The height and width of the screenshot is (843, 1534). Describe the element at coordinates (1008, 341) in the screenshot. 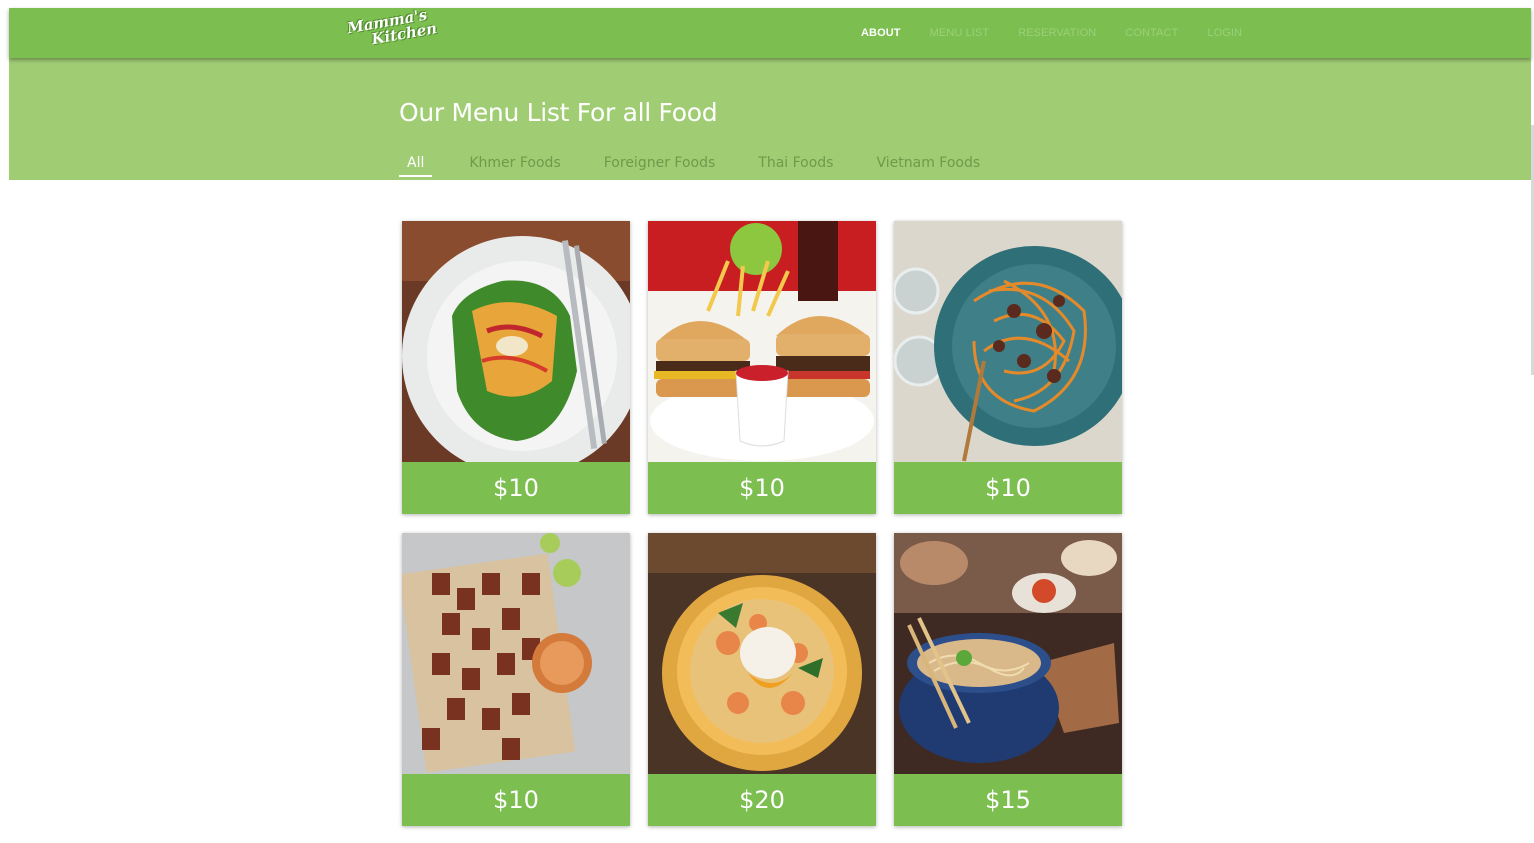

I see `spaghetti-icon` at that location.